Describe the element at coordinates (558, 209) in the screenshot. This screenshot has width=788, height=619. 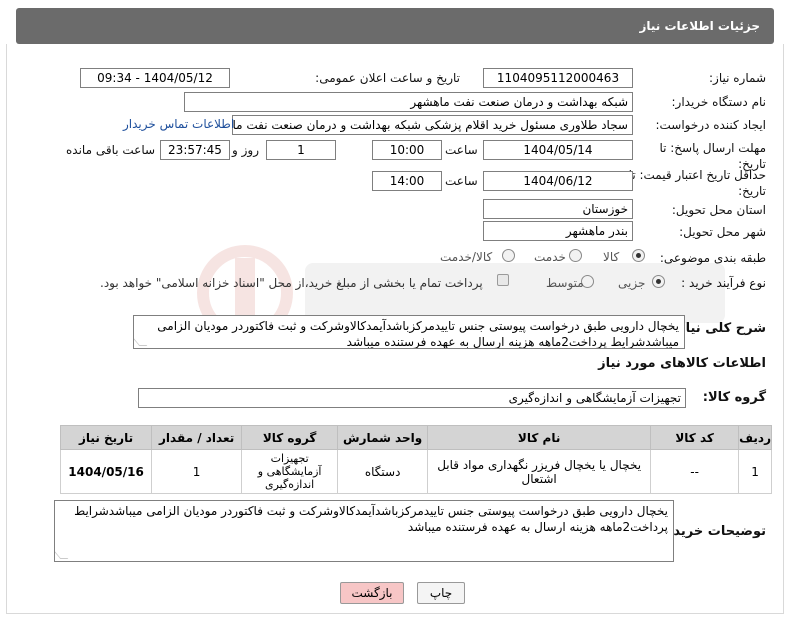
I see `province-field: خوزستان` at that location.